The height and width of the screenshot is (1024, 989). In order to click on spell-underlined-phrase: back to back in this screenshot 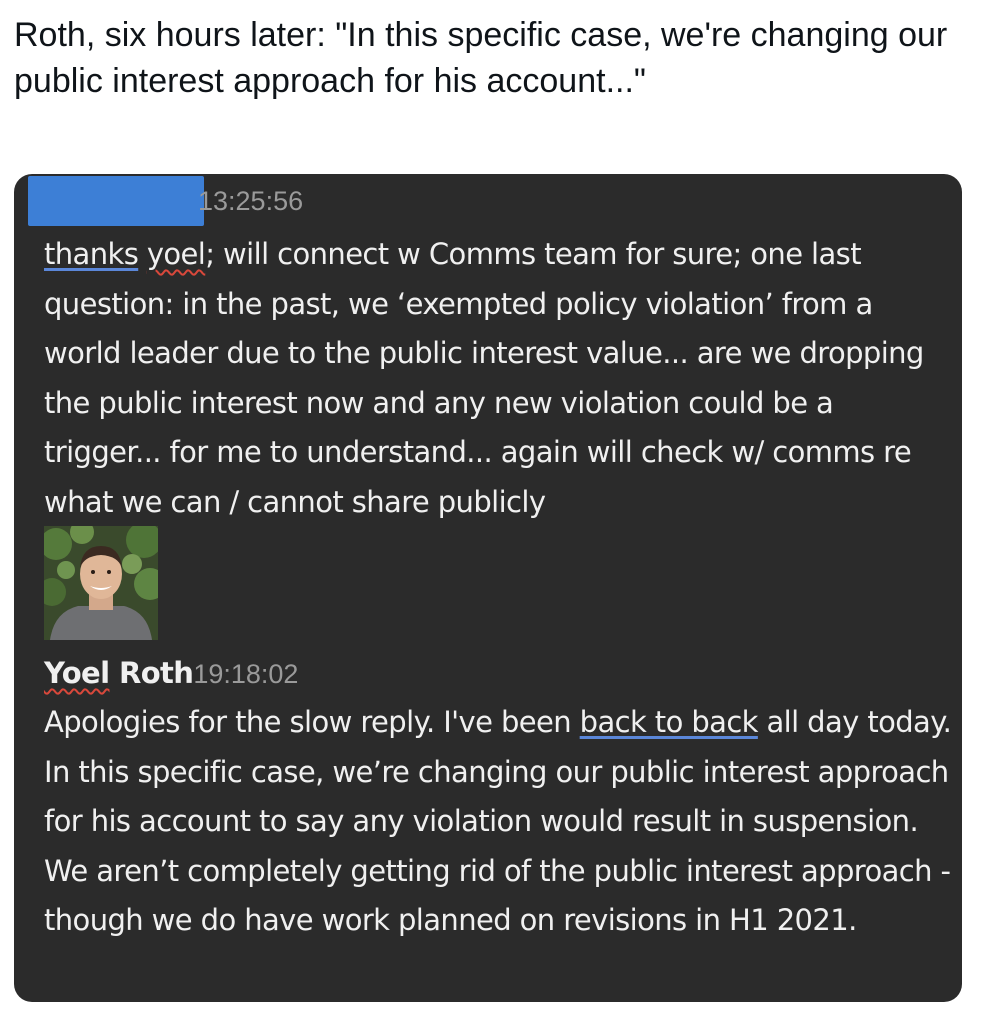, I will do `click(669, 722)`.